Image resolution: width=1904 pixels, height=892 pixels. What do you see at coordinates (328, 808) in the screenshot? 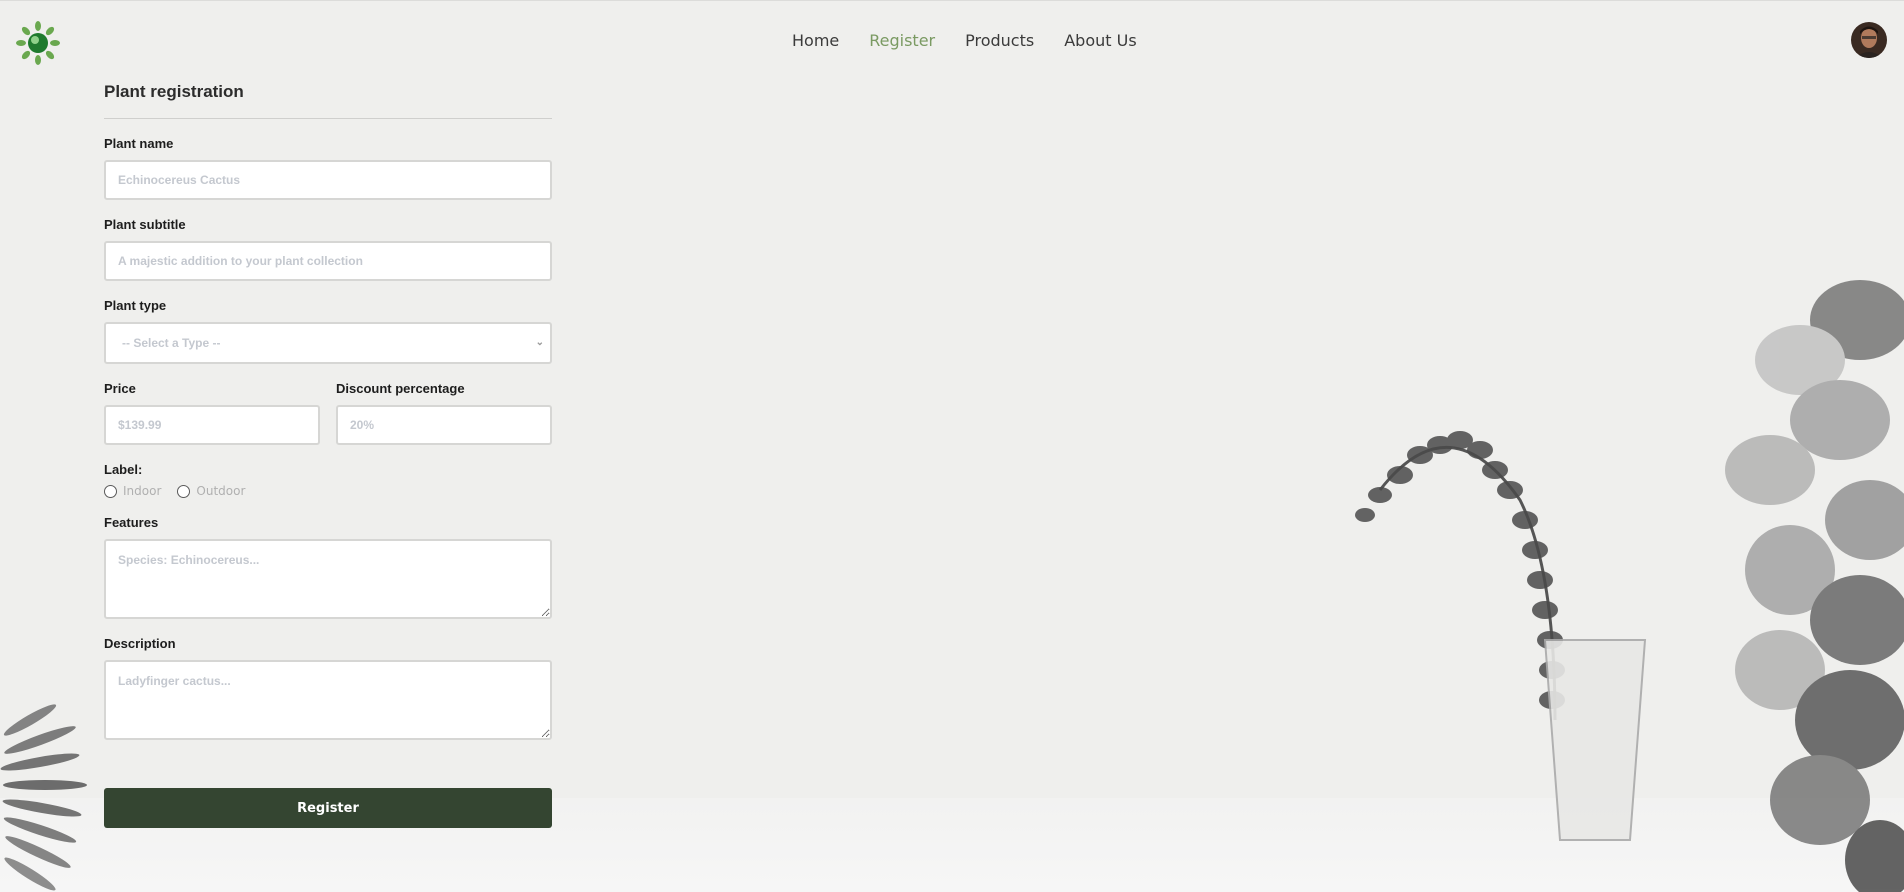
I see `register-button: Register` at bounding box center [328, 808].